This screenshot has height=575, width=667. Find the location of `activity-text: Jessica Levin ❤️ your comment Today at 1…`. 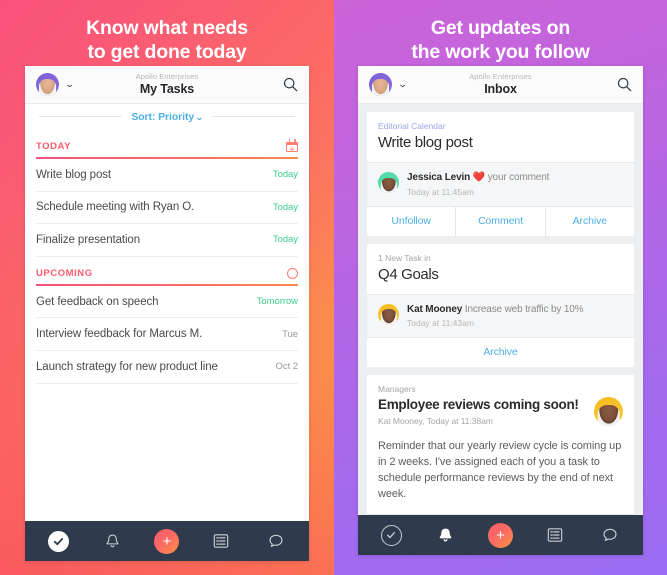

activity-text: Jessica Levin ❤️ your comment Today at 1… is located at coordinates (515, 184).